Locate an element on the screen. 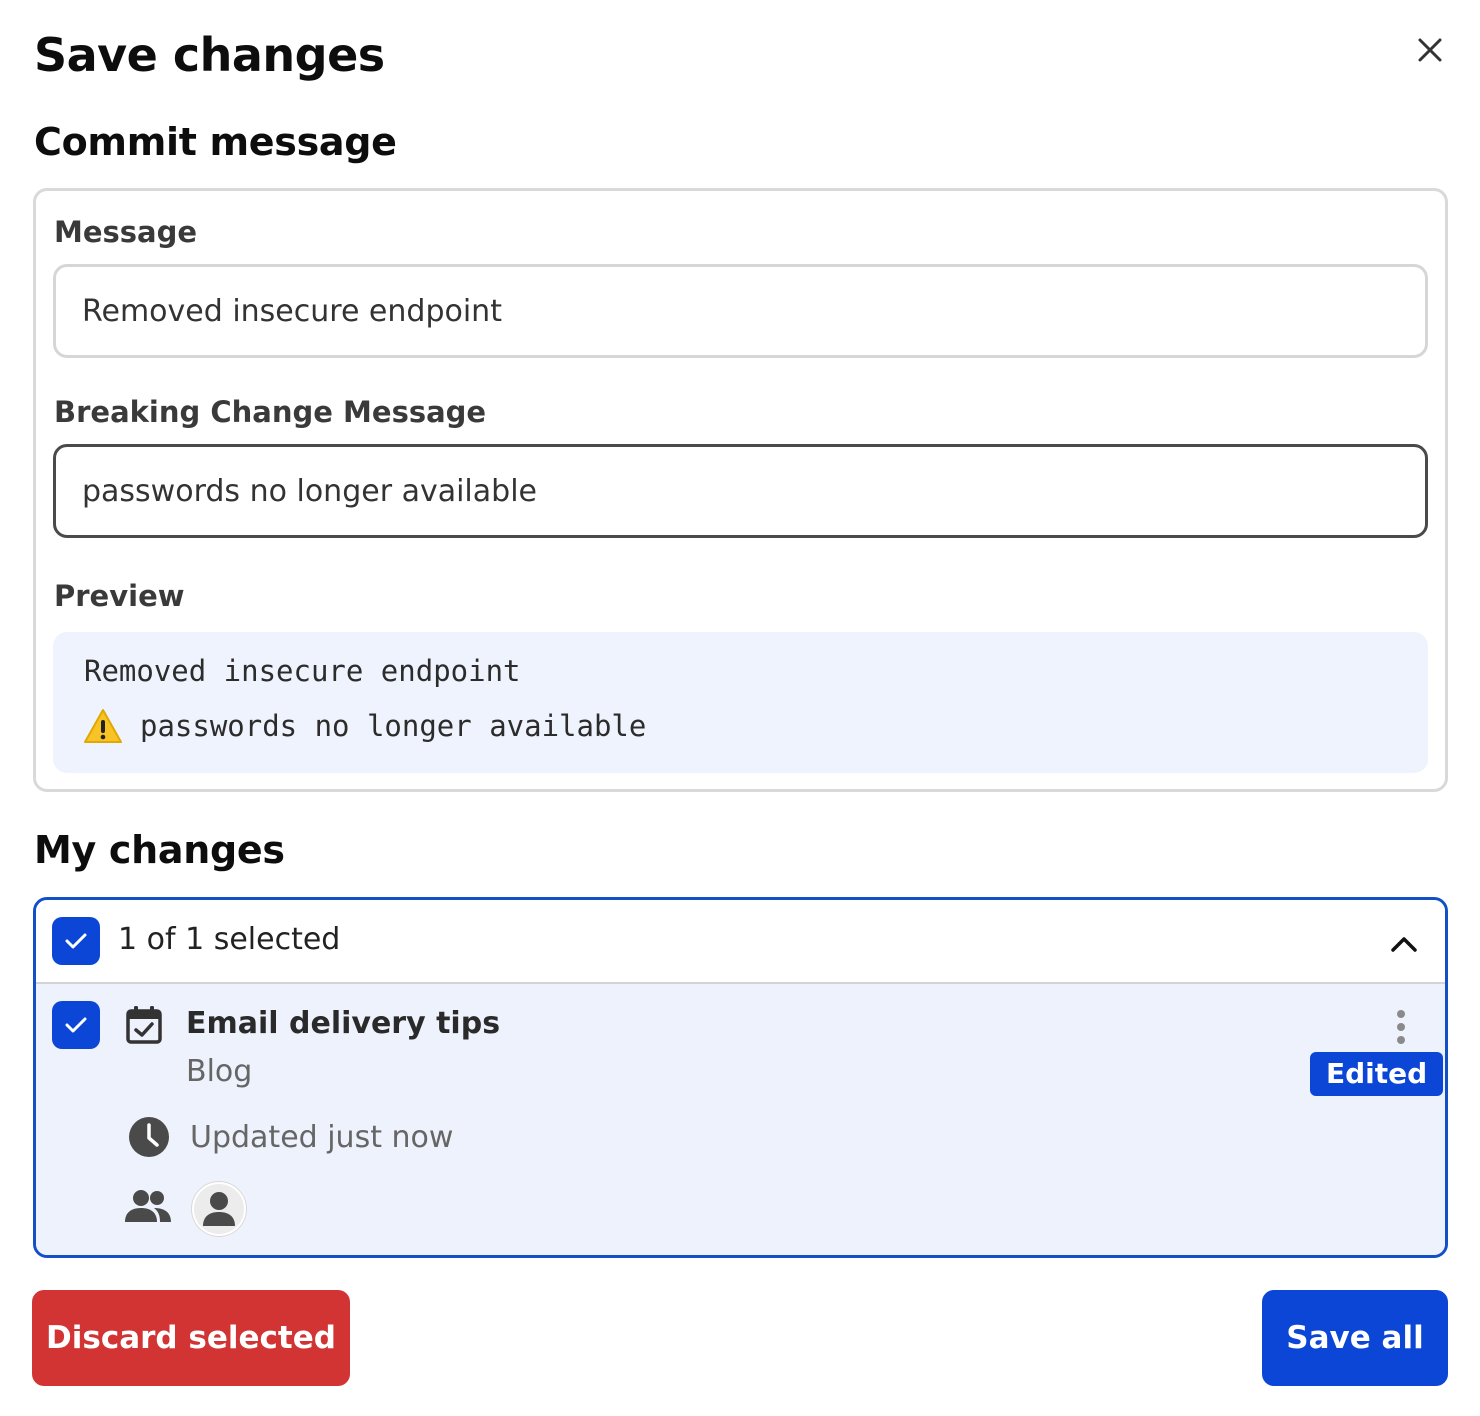 The width and height of the screenshot is (1480, 1416). my-changes-heading: My changes is located at coordinates (159, 850).